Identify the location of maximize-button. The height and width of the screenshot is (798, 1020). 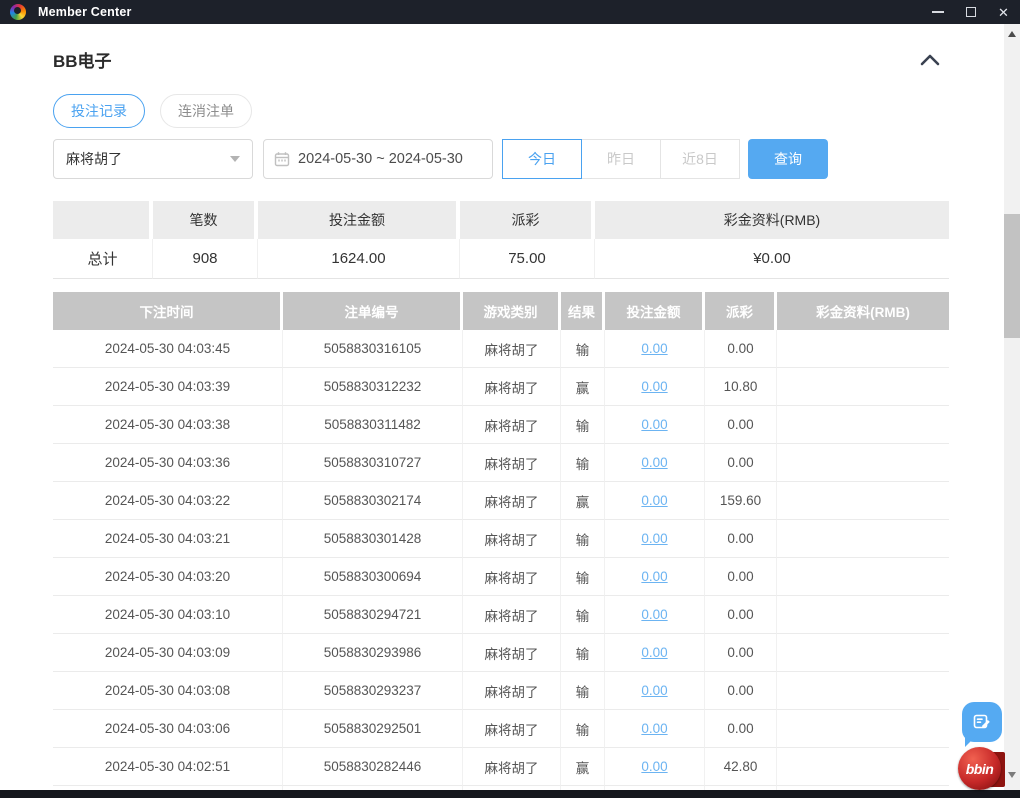
(970, 12).